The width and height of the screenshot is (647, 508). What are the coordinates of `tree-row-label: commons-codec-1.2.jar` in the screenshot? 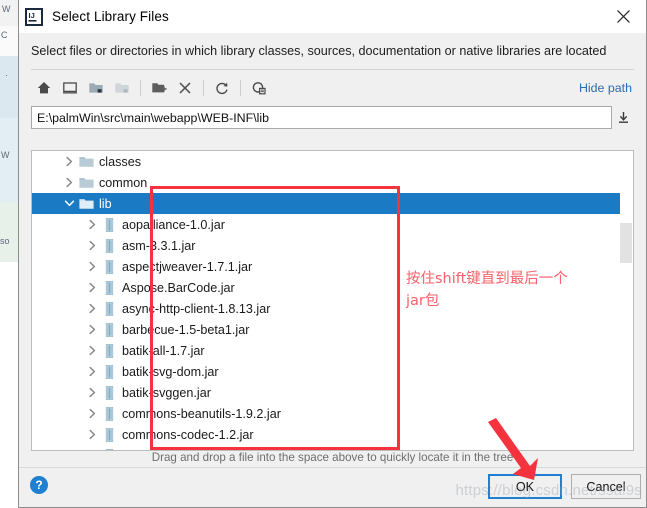 It's located at (188, 434).